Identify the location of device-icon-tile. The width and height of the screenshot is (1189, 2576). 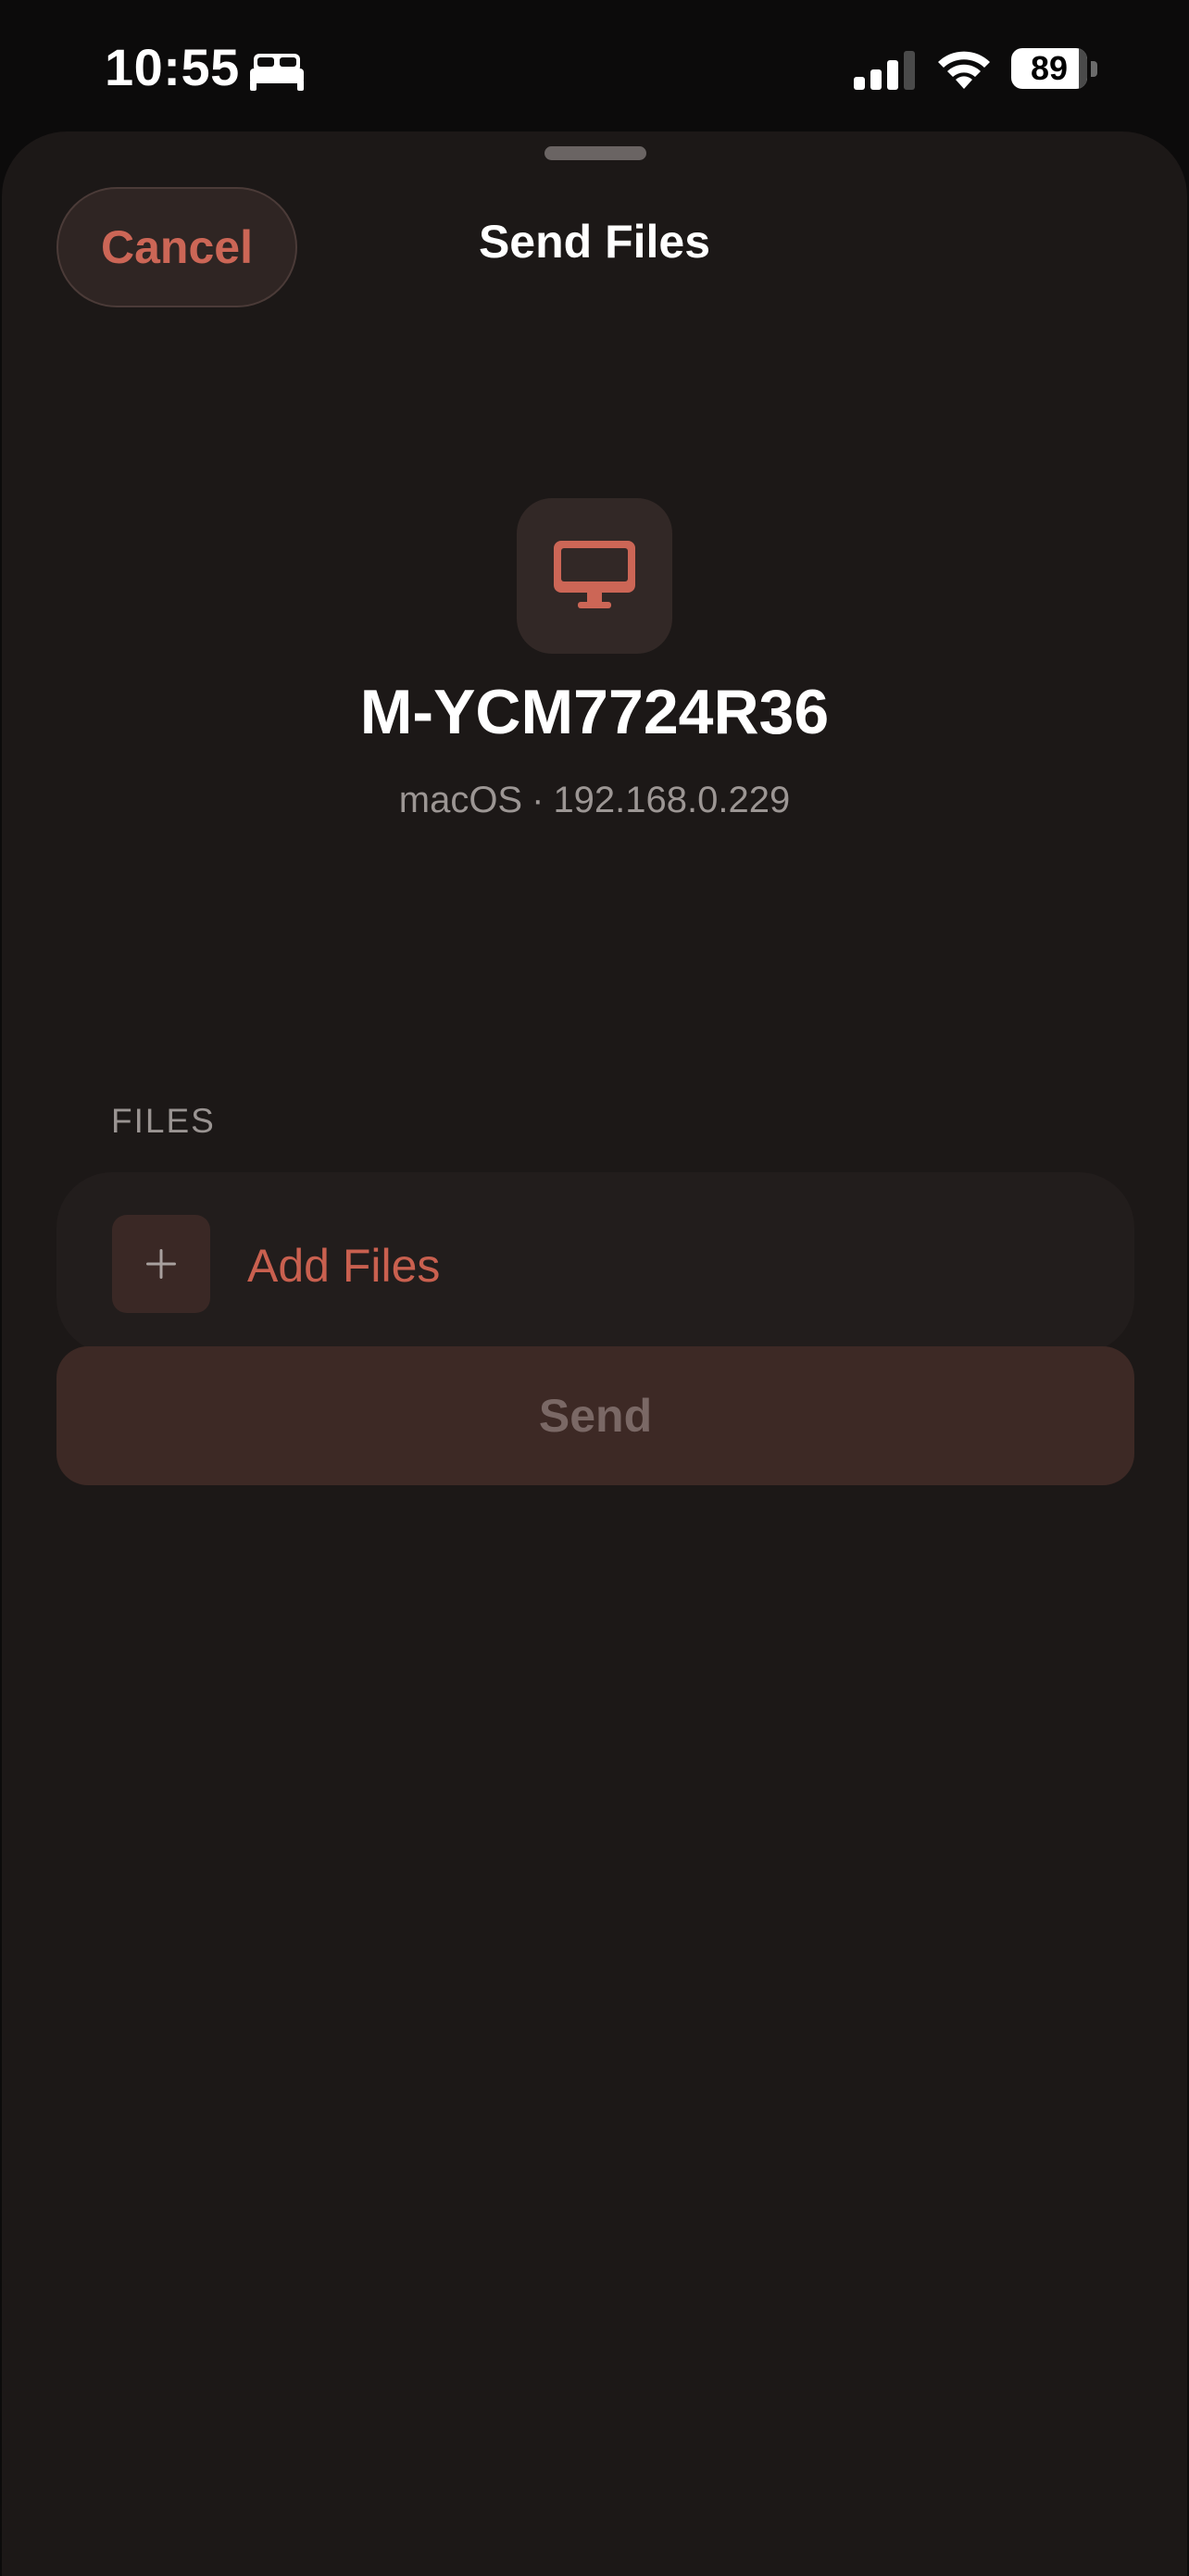
(594, 576).